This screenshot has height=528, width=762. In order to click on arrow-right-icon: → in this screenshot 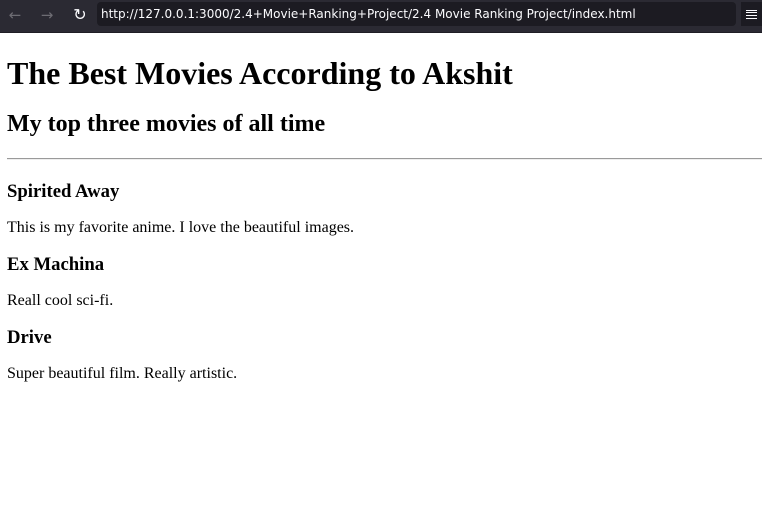, I will do `click(47, 14)`.